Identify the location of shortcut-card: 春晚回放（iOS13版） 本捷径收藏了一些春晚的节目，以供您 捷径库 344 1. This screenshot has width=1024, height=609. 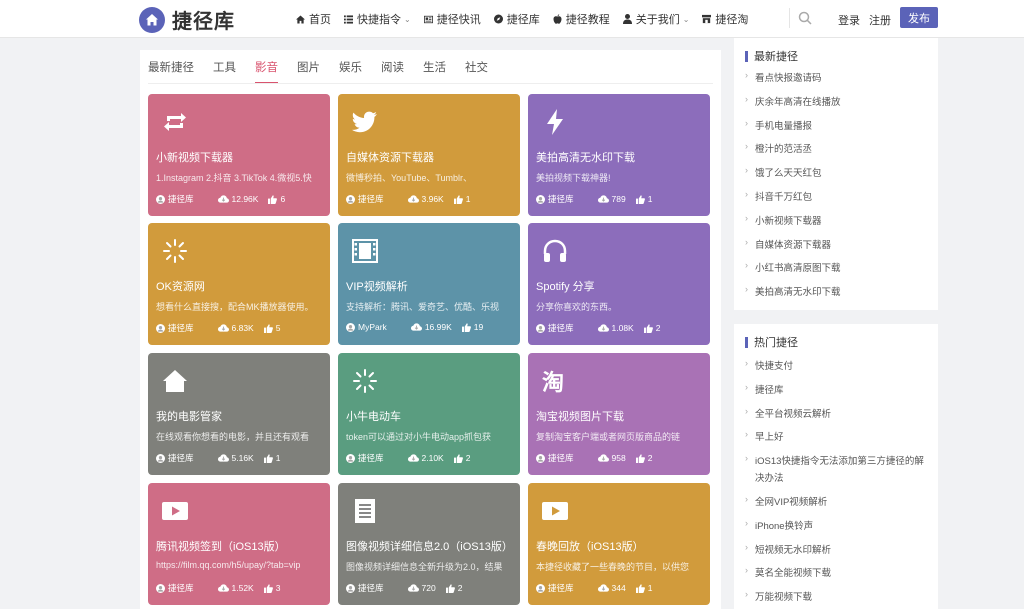
(619, 544).